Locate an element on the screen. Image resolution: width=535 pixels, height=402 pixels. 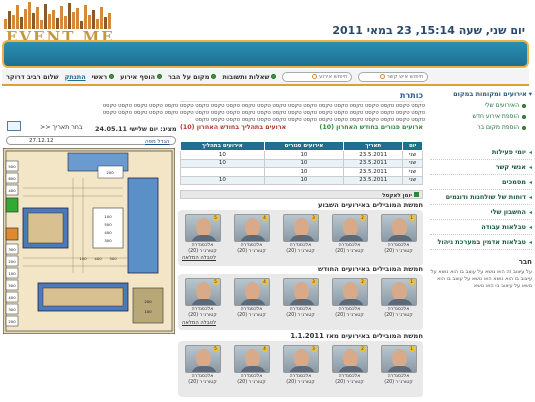
sidebar-link-add-place: הוספת מקום בר is located at coordinates (478, 127).